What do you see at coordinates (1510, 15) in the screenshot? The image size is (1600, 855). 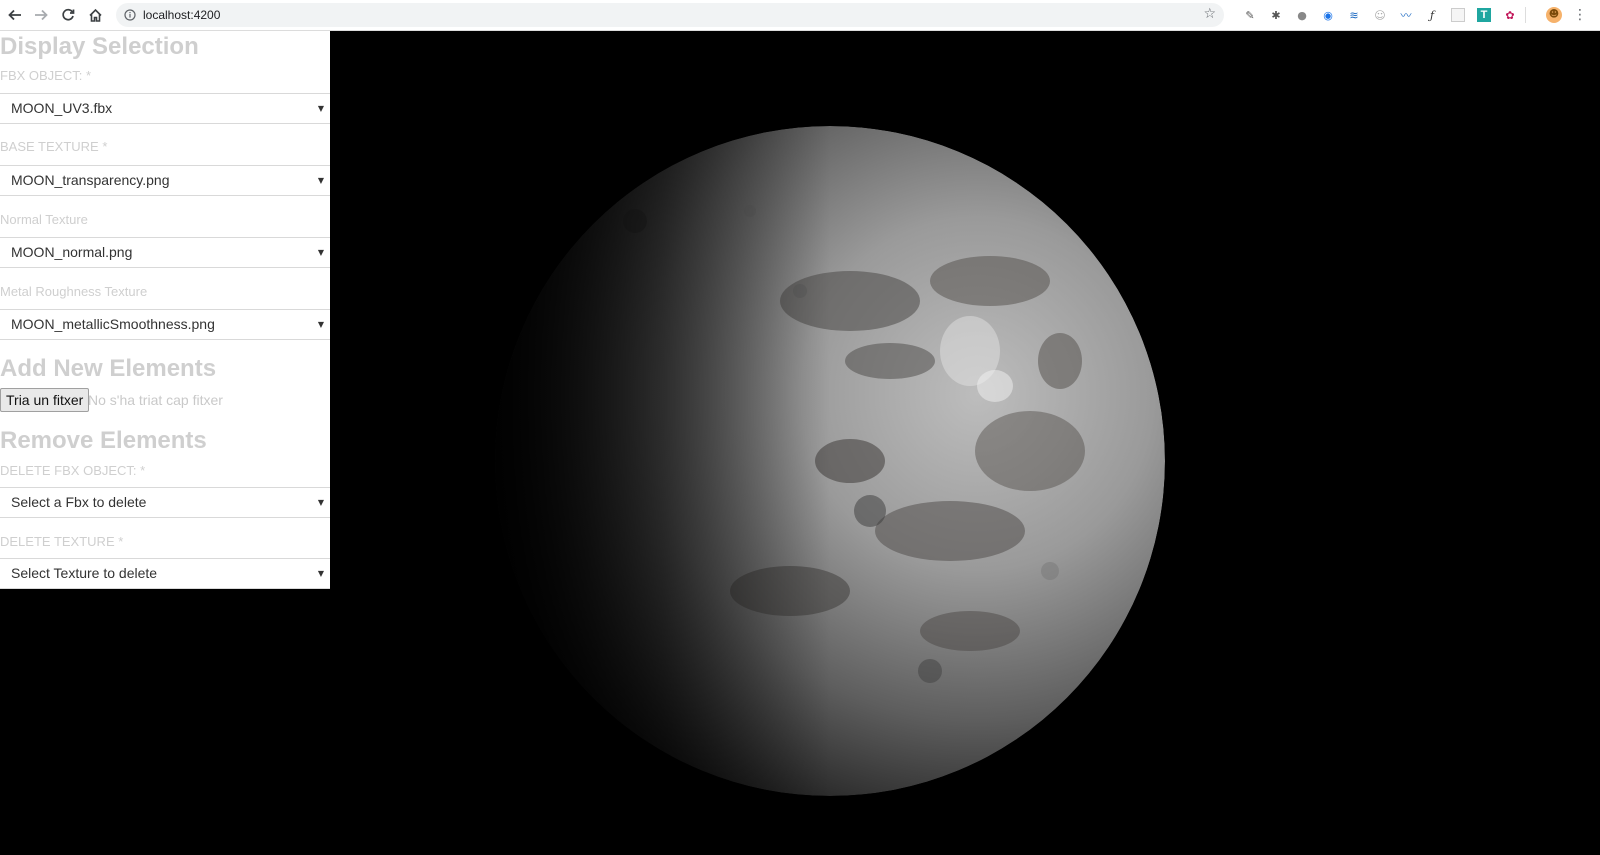 I see `flower-extension-icon: ✿` at bounding box center [1510, 15].